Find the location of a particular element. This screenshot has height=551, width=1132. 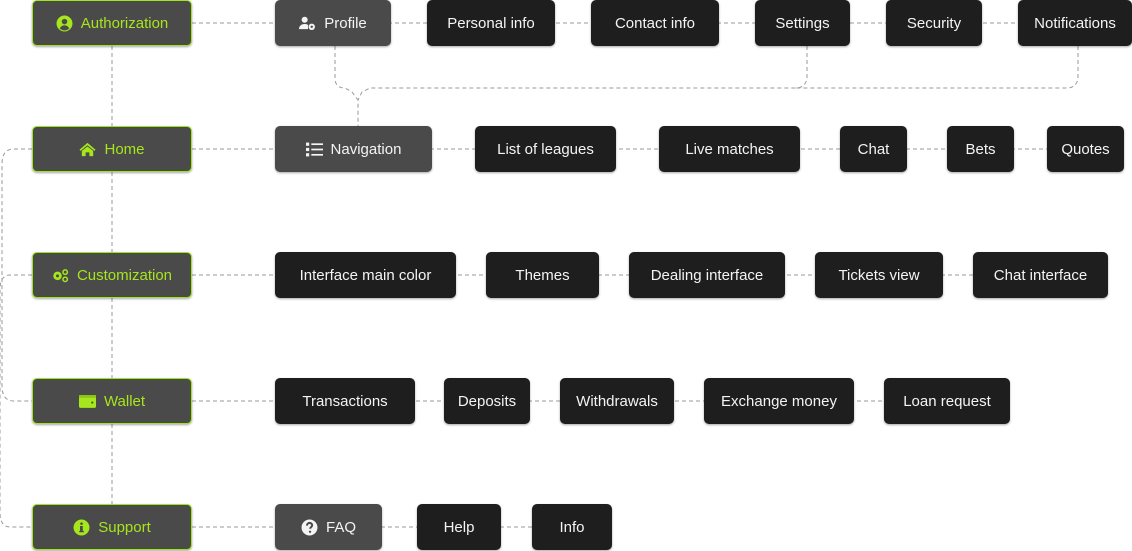

connector-settings-navigation is located at coordinates (582, 73).